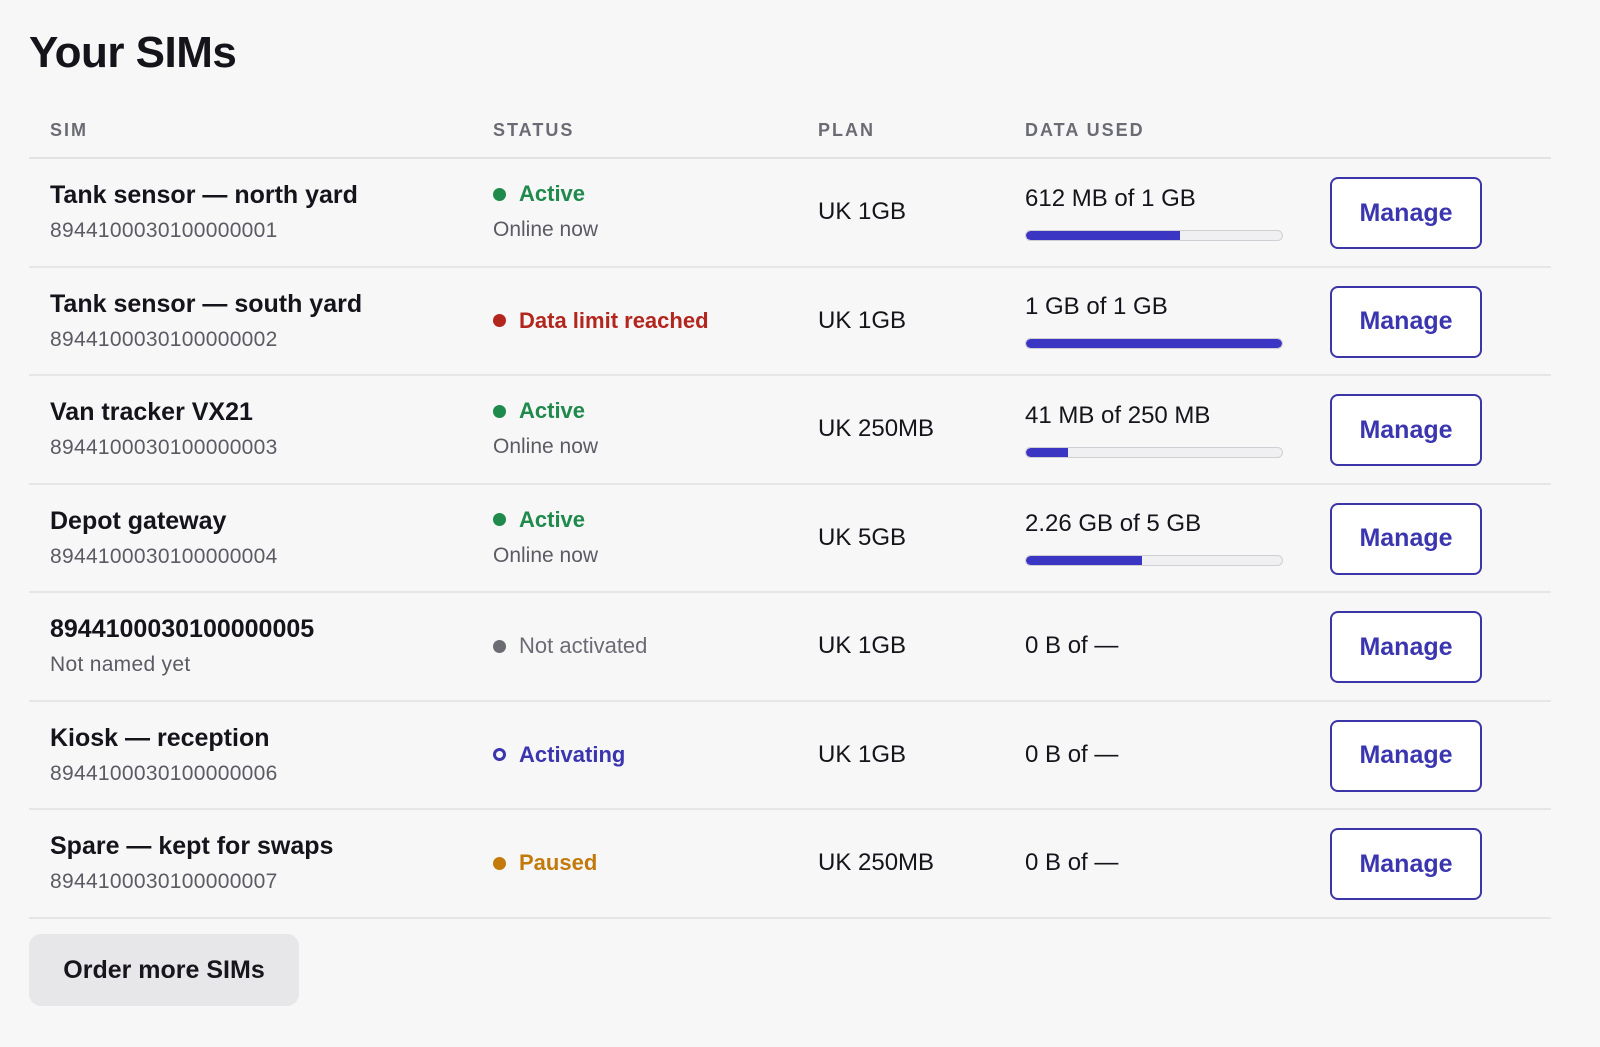 This screenshot has height=1047, width=1600. I want to click on sim-cell: Kiosk — reception 8944100030100000006, so click(164, 755).